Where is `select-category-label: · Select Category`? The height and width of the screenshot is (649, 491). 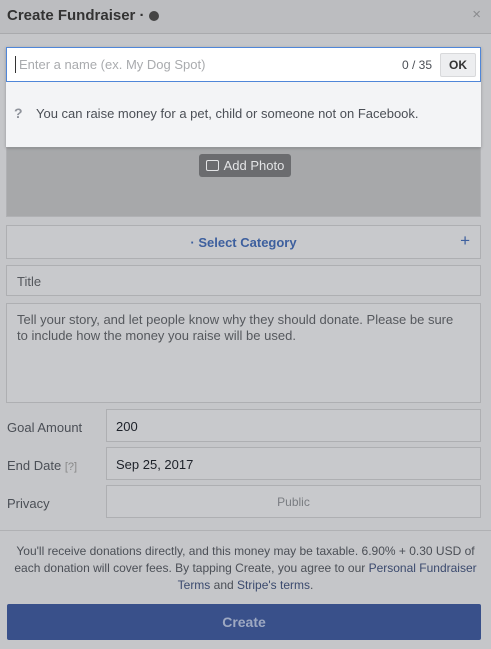 select-category-label: · Select Category is located at coordinates (243, 242).